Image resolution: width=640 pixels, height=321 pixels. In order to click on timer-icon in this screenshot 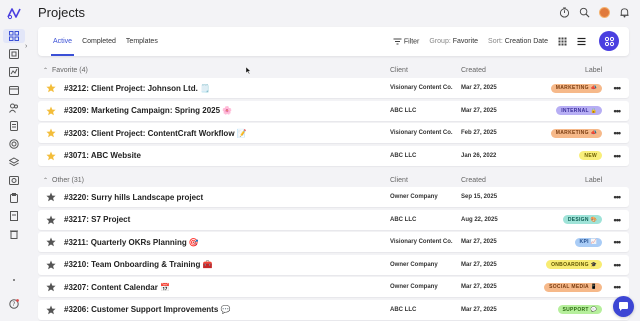, I will do `click(564, 12)`.